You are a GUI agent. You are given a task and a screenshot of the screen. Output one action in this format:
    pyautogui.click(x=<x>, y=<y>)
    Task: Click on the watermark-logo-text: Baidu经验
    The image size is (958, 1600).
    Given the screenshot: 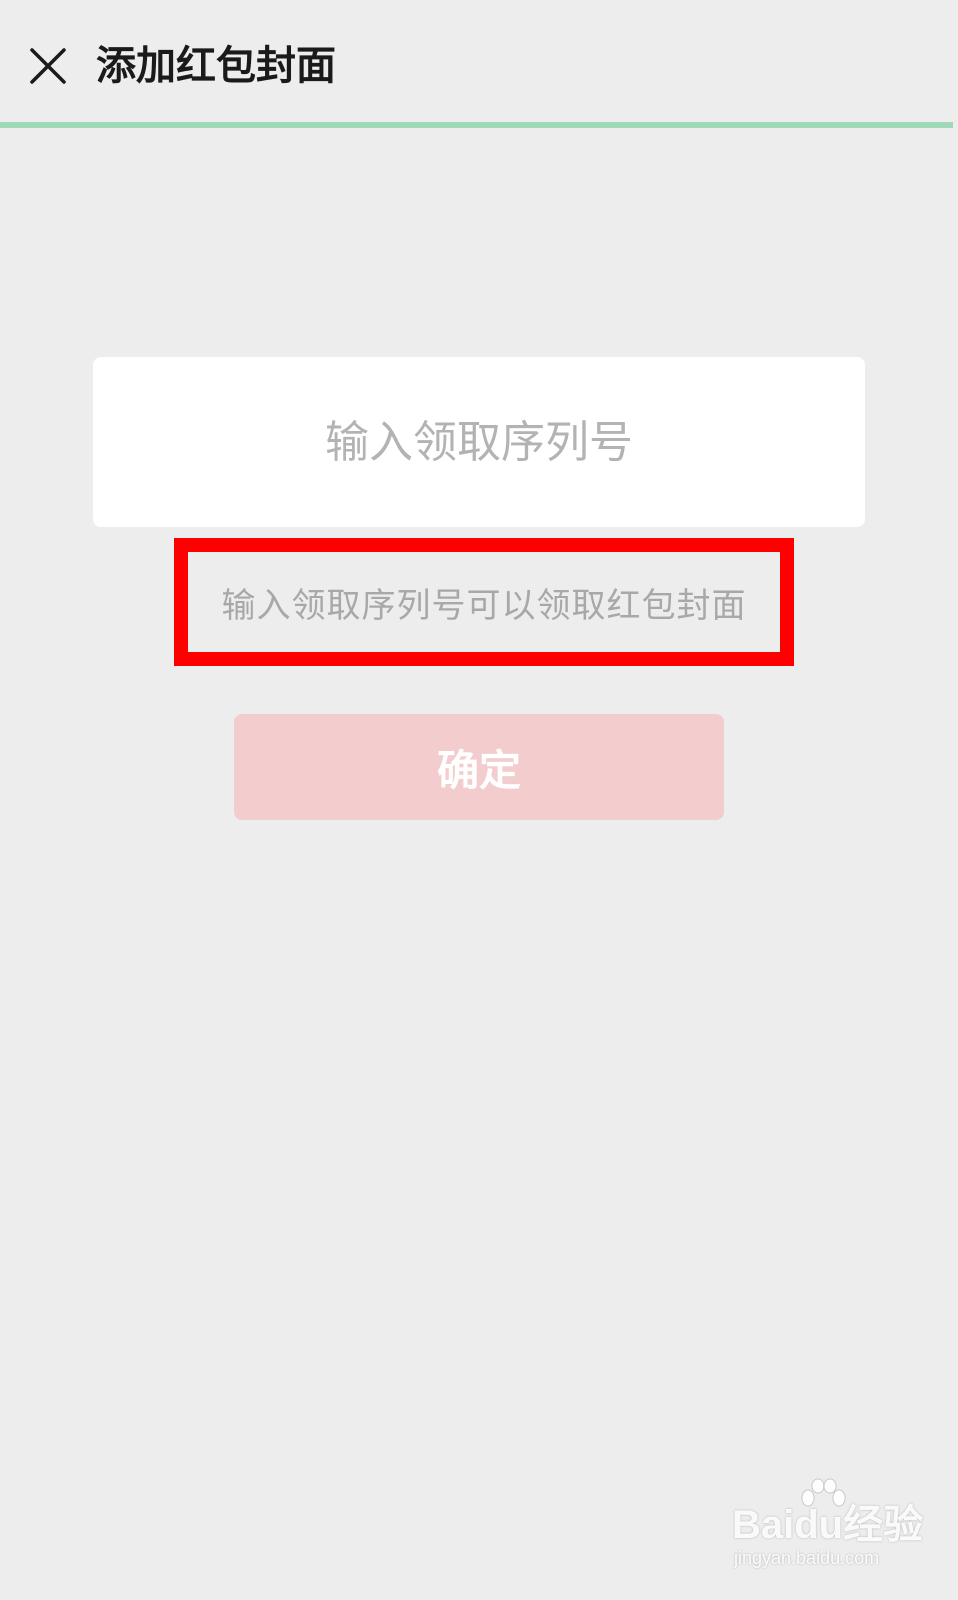 What is the action you would take?
    pyautogui.click(x=828, y=1525)
    